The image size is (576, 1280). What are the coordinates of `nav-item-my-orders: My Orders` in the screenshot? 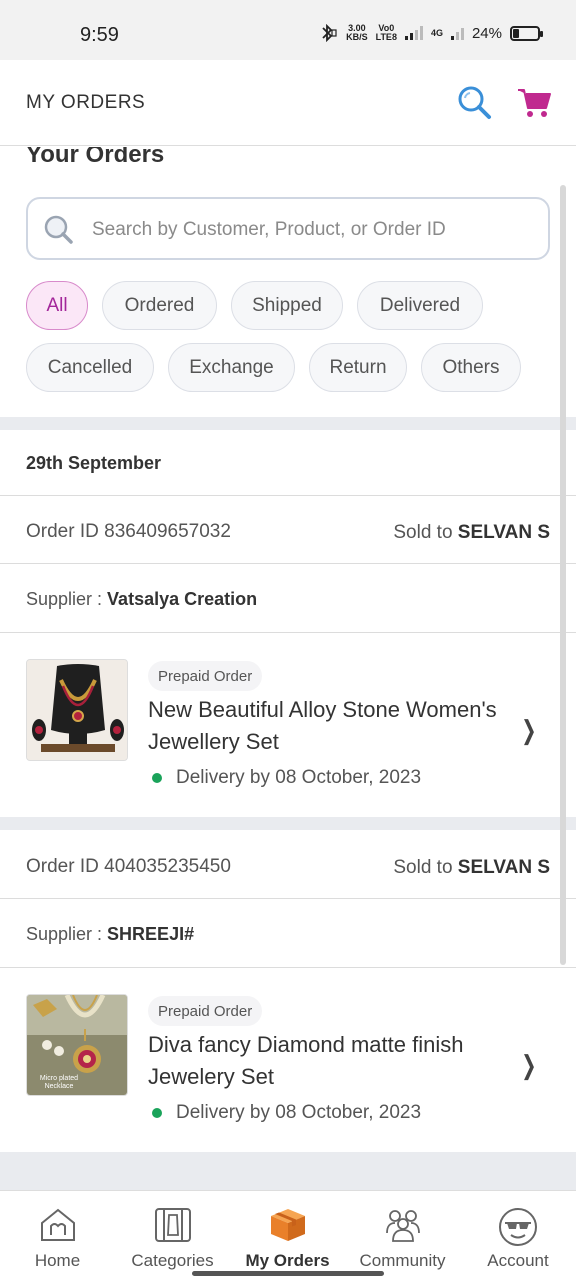 It's located at (287, 1235).